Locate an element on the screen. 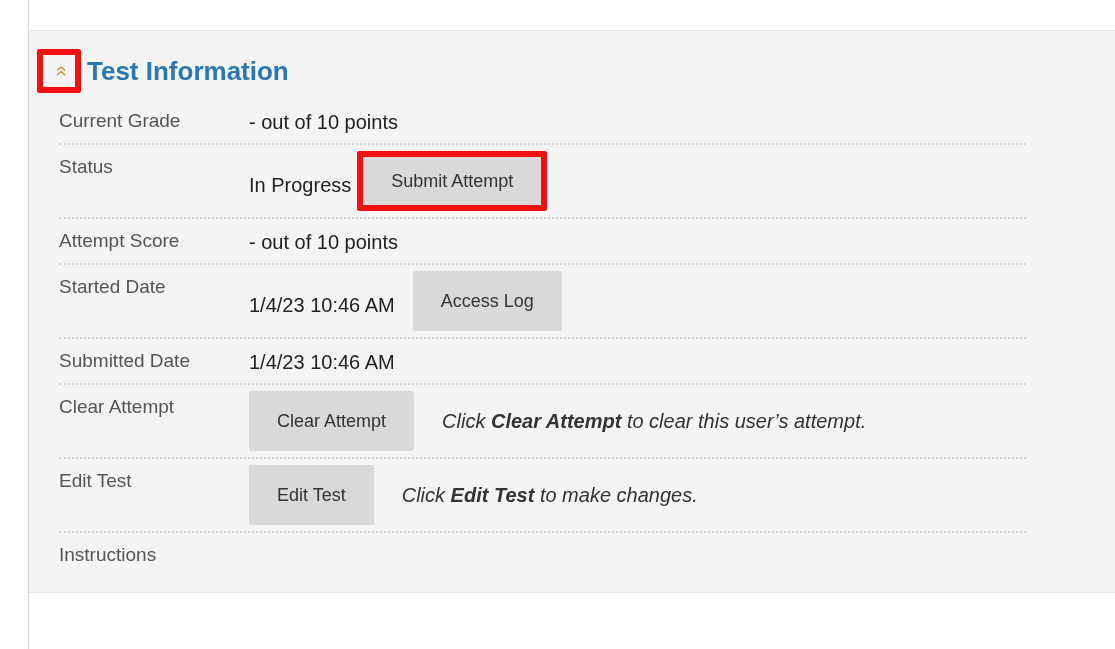  field-label: Edit Test is located at coordinates (96, 481).